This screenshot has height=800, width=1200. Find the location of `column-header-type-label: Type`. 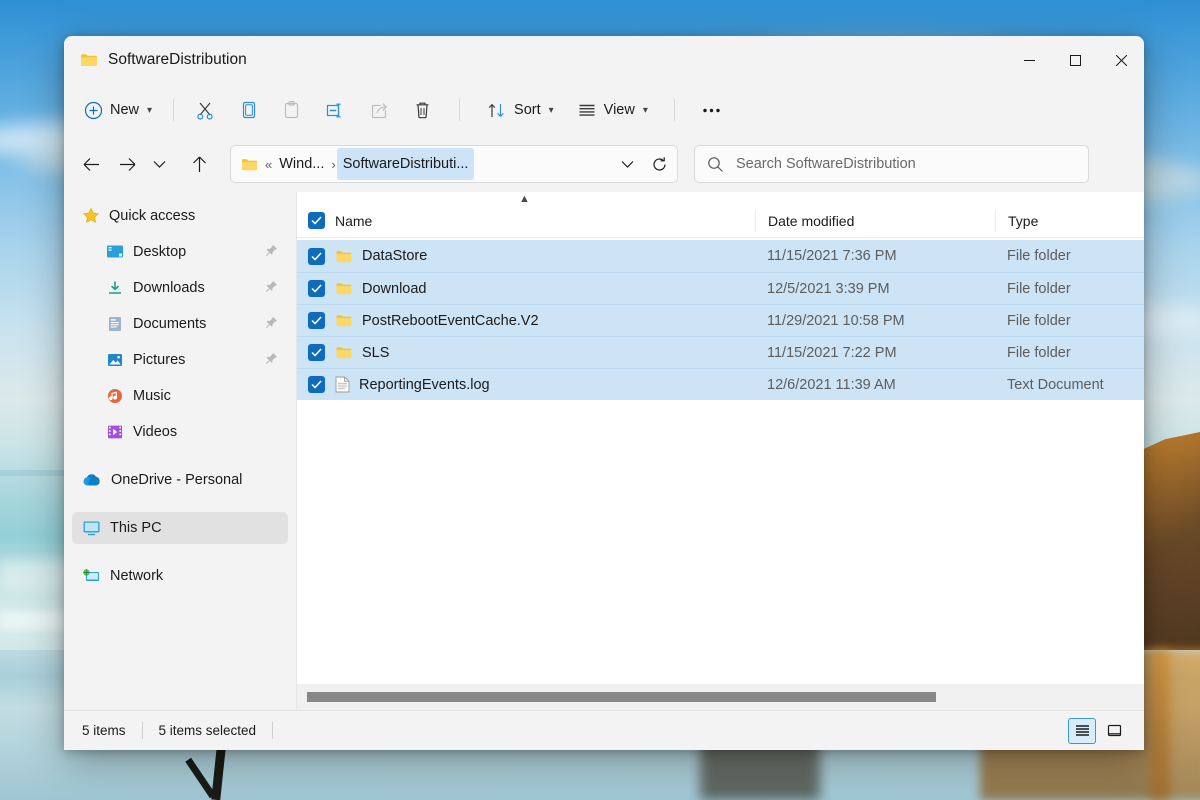

column-header-type-label: Type is located at coordinates (1023, 220).